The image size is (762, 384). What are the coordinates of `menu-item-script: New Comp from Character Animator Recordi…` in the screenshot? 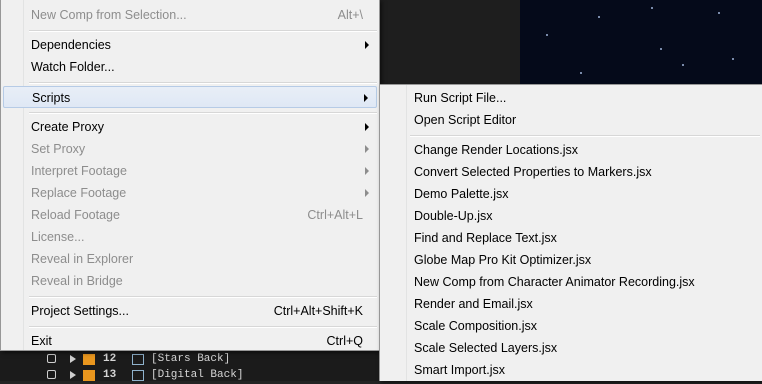 It's located at (571, 282).